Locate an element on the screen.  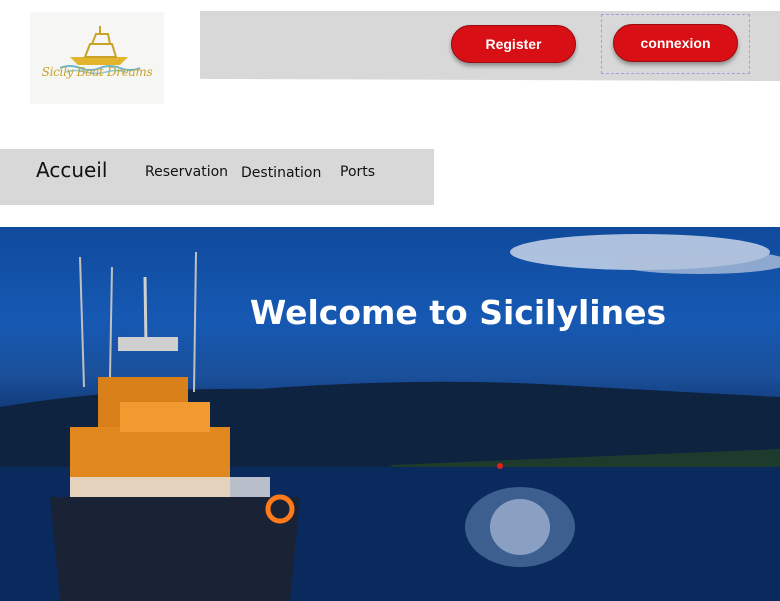
site-logo: Sicily Boat Dreams is located at coordinates (97, 58).